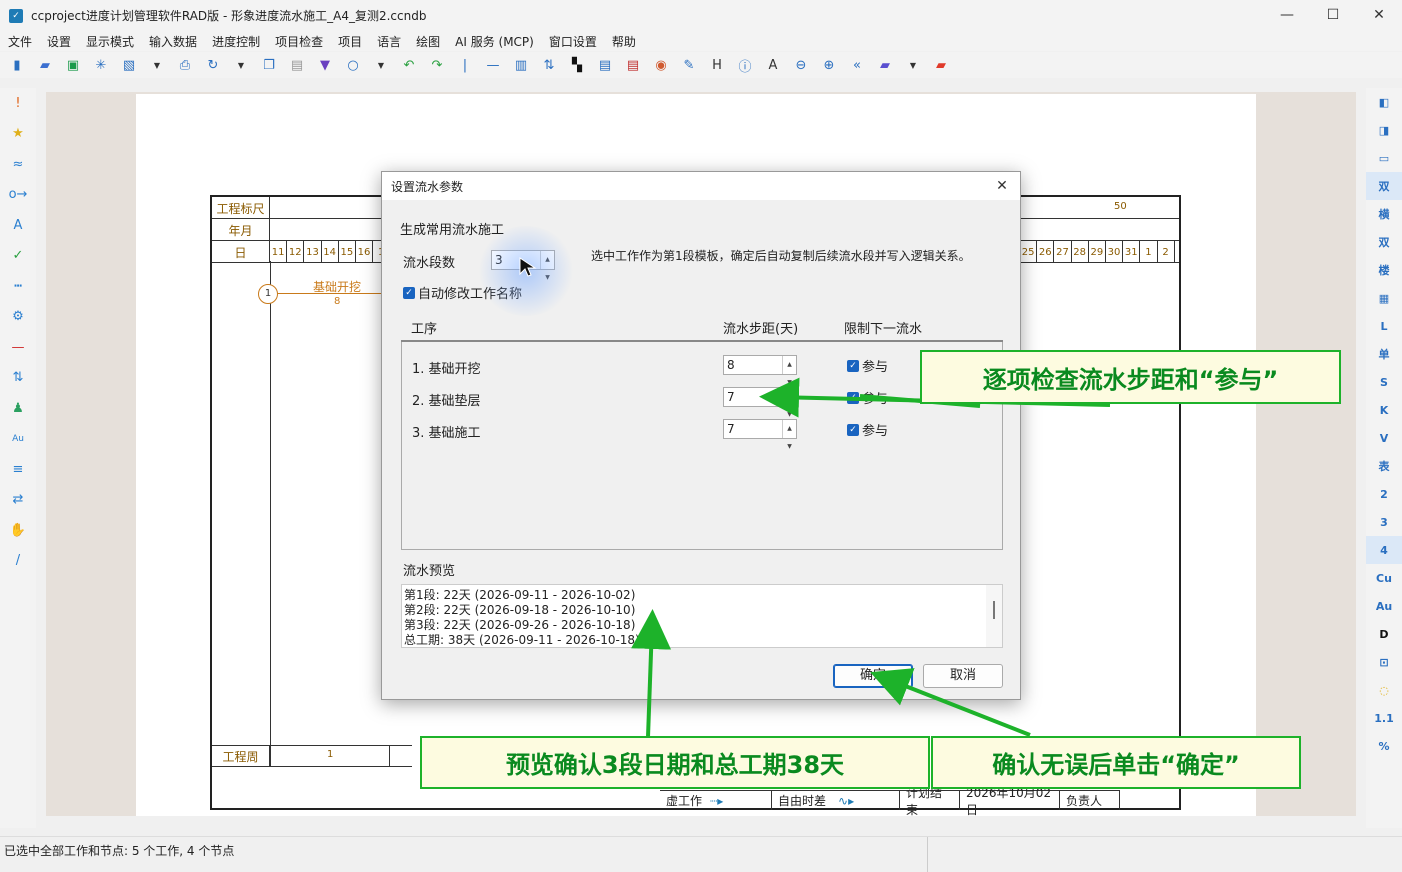  What do you see at coordinates (1116, 762) in the screenshot?
I see `callout-click-ok: 确认无误后单击“确定”` at bounding box center [1116, 762].